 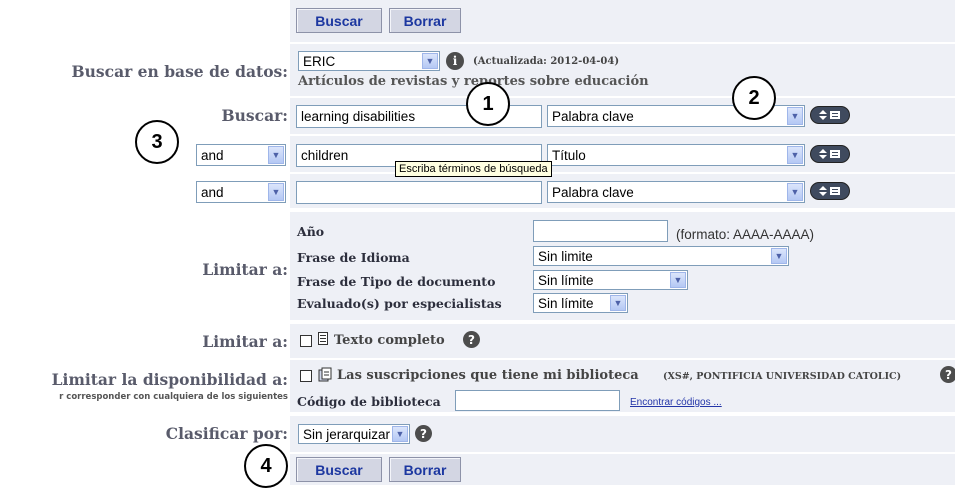 What do you see at coordinates (389, 340) in the screenshot?
I see `fulltext-text: Texto completo` at bounding box center [389, 340].